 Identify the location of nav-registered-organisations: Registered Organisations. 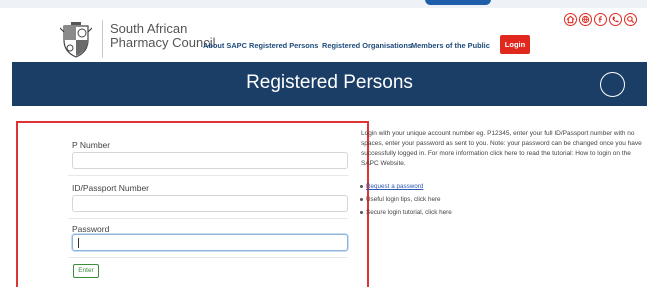
(367, 45).